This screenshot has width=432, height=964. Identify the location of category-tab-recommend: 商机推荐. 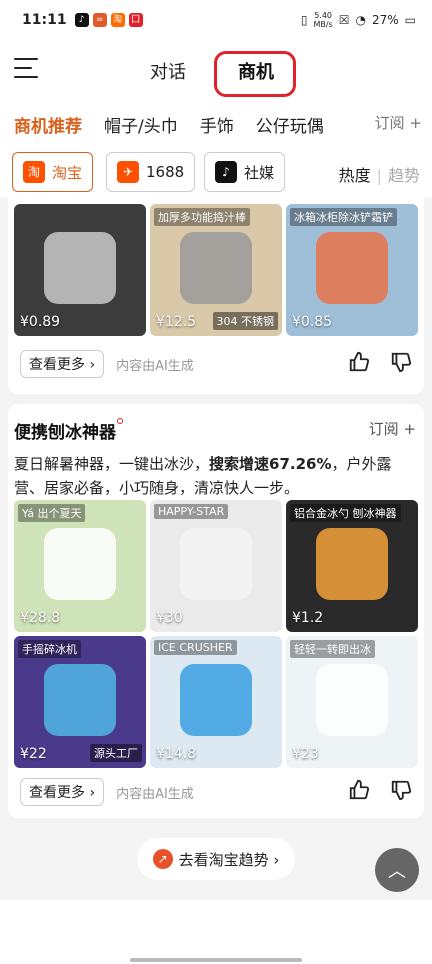
(48, 124).